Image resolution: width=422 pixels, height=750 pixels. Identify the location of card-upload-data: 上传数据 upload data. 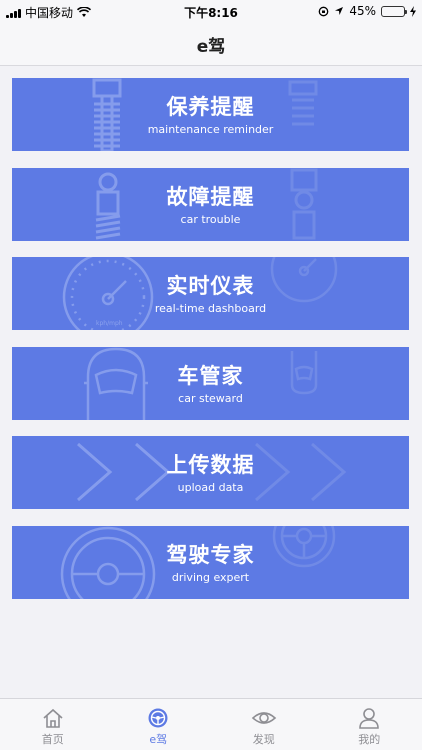
(210, 472).